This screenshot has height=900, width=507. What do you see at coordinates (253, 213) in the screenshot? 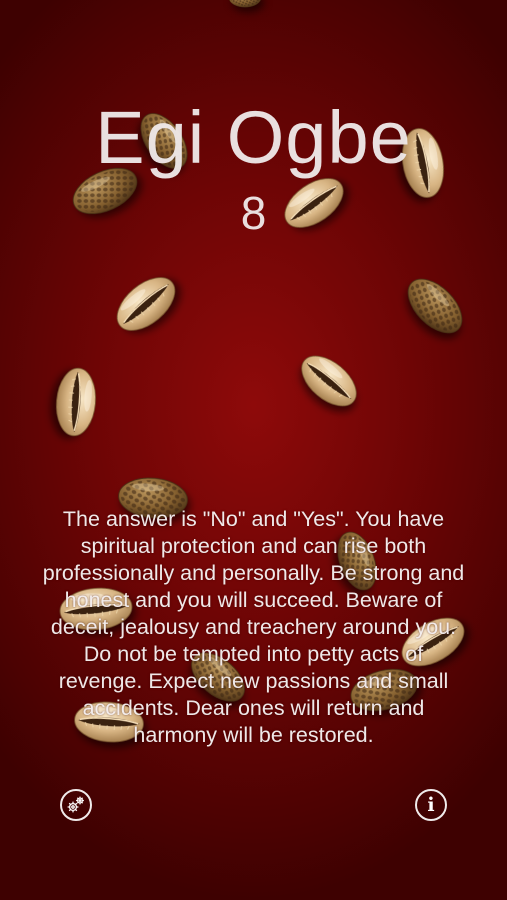
I see `odu-number: 8` at bounding box center [253, 213].